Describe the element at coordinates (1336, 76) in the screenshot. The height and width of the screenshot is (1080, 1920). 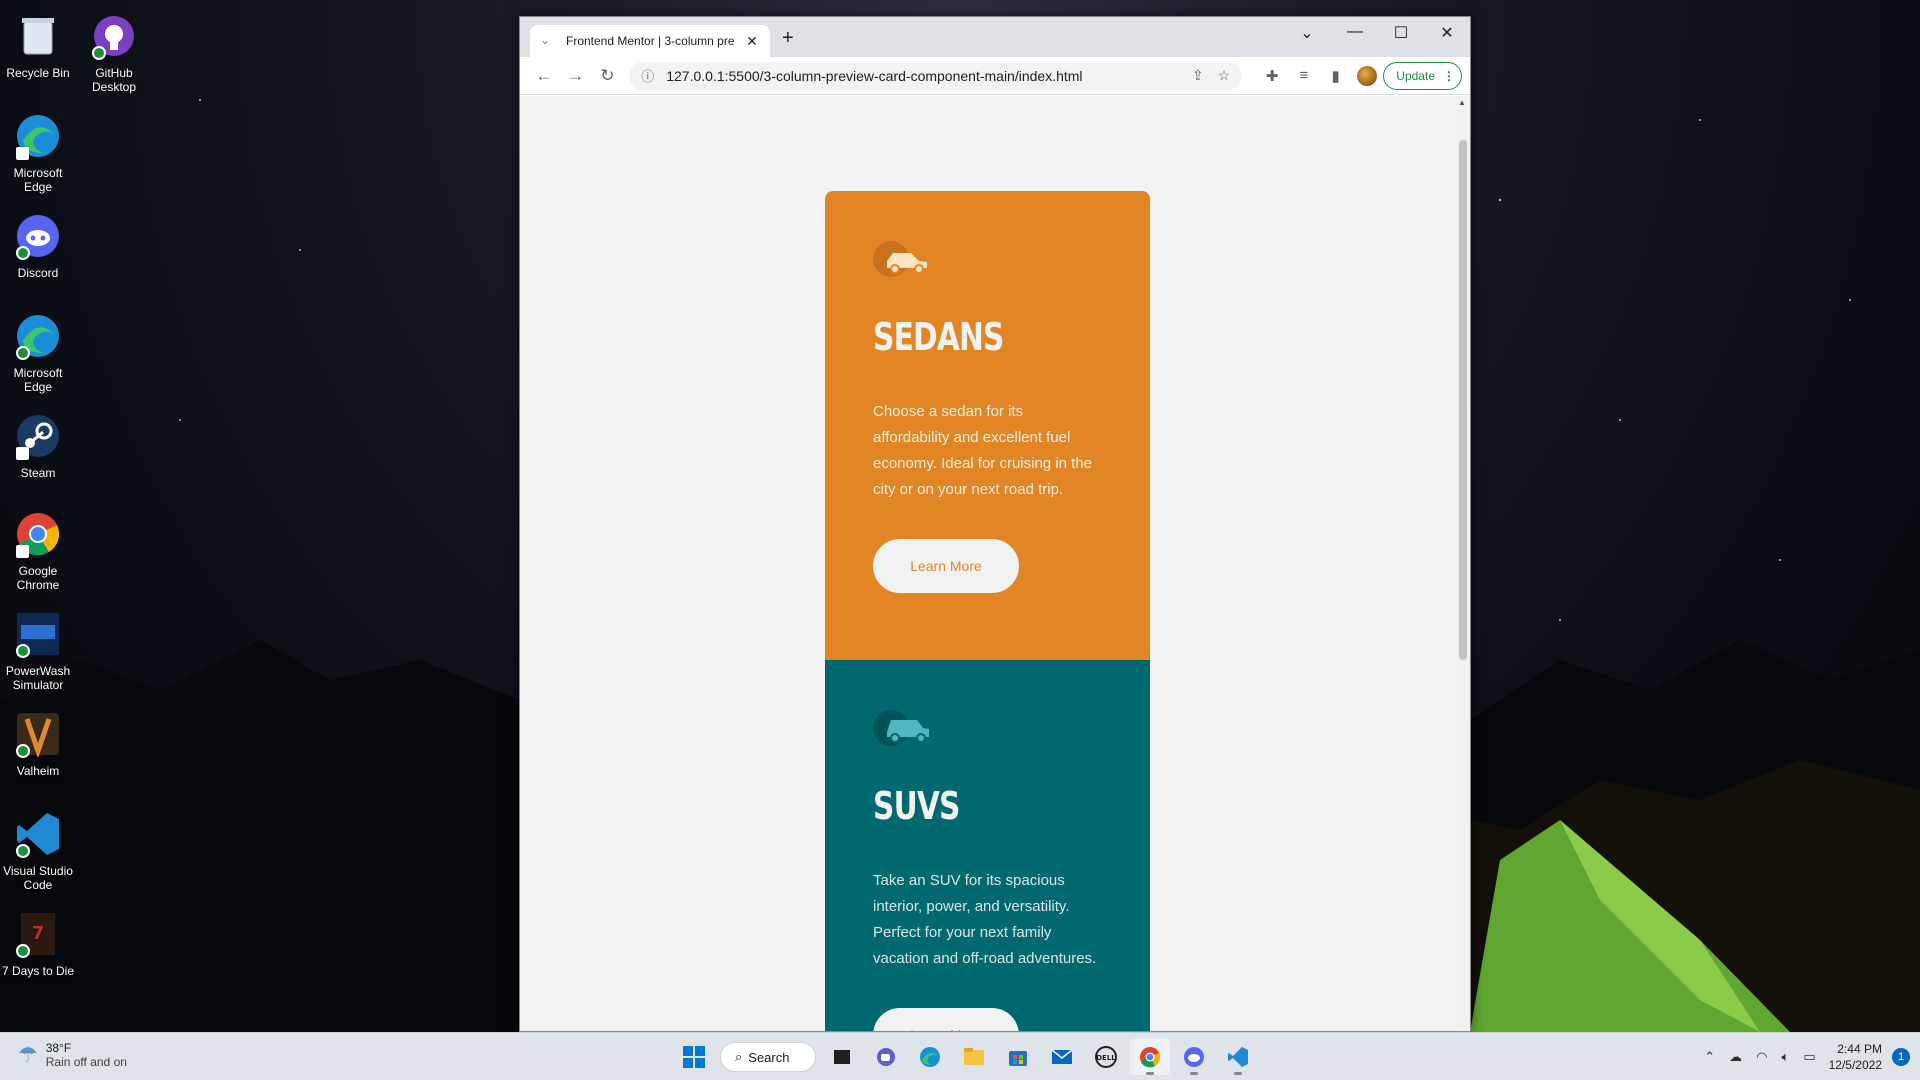
I see `side-panel-icon: ▮` at that location.